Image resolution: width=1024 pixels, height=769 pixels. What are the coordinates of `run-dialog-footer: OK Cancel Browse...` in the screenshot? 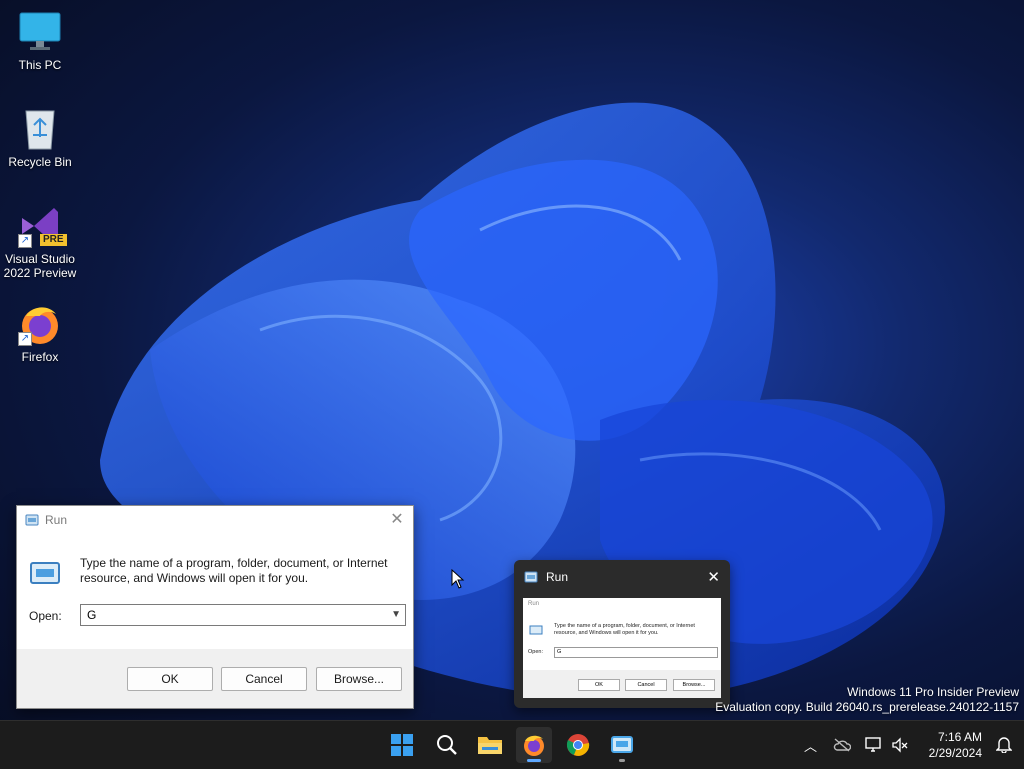 It's located at (215, 678).